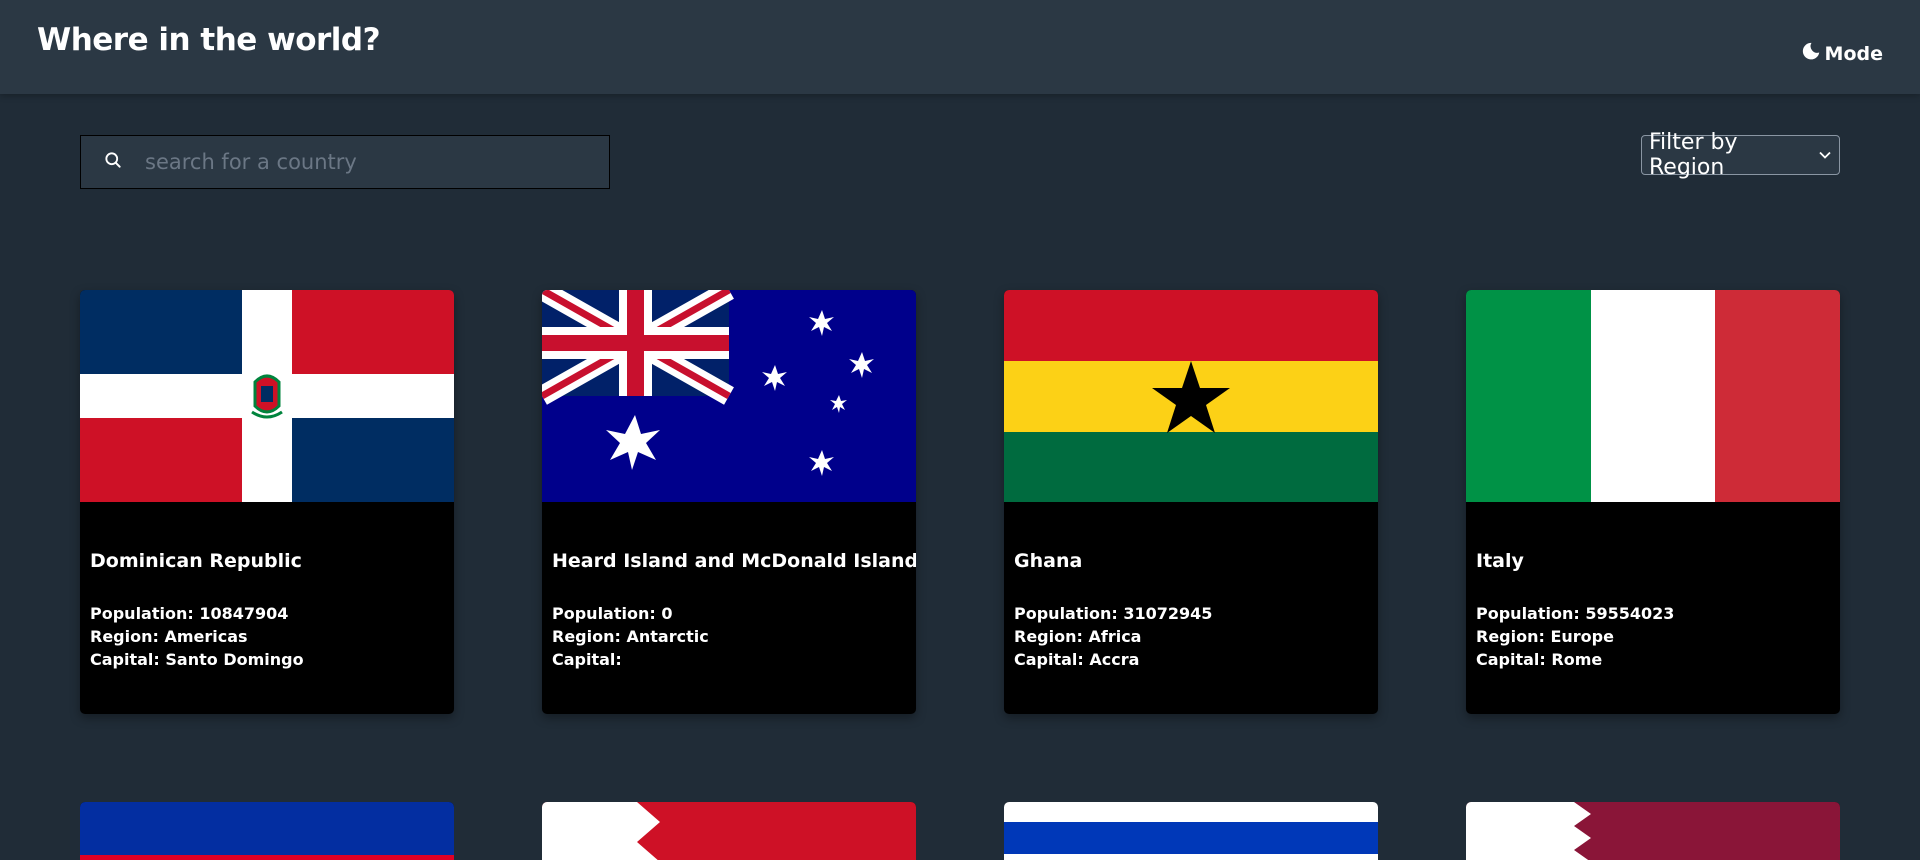 The width and height of the screenshot is (1920, 860). What do you see at coordinates (729, 636) in the screenshot?
I see `region-row: Region: Antarctic` at bounding box center [729, 636].